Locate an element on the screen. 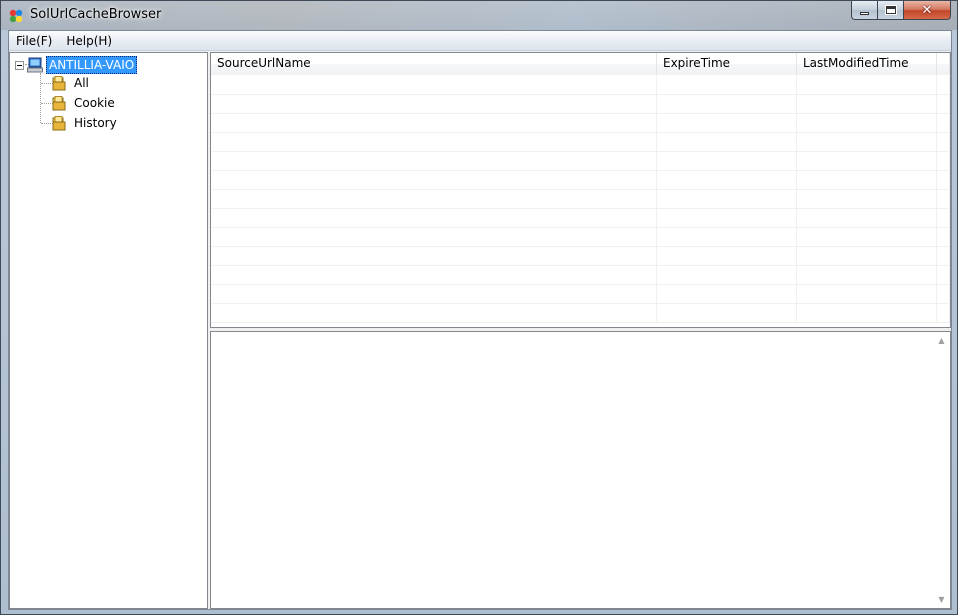 This screenshot has width=958, height=615. column-header-filler is located at coordinates (943, 64).